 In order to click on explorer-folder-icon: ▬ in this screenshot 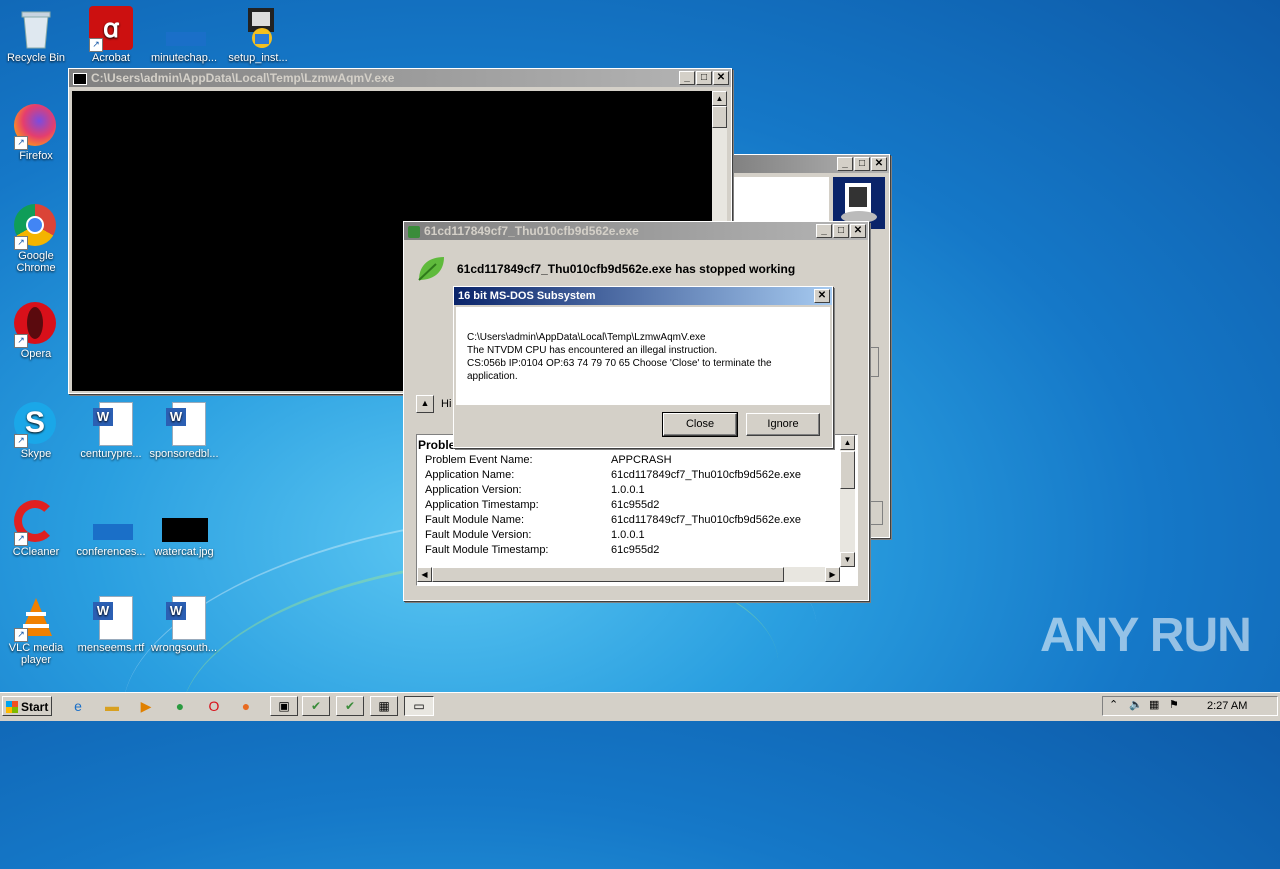, I will do `click(112, 706)`.